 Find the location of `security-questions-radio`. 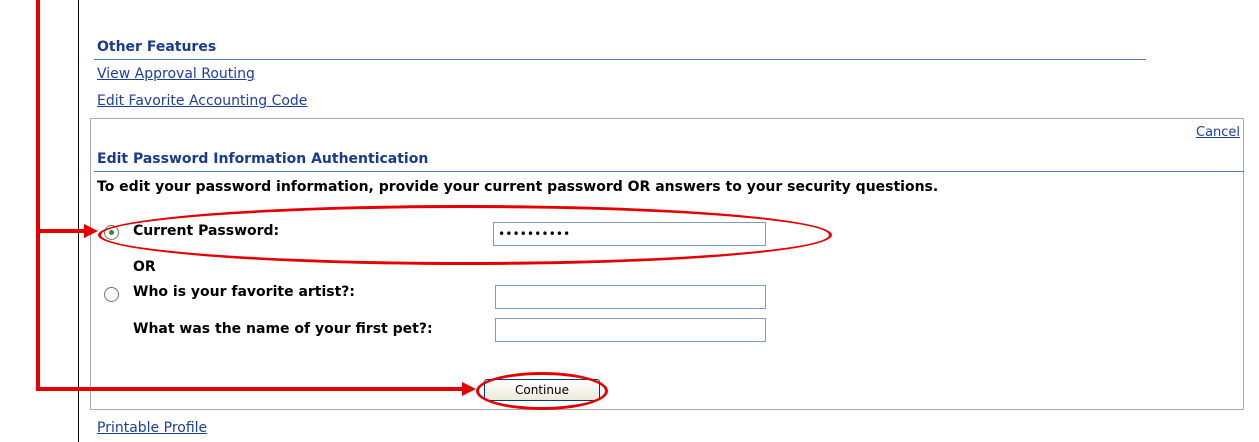

security-questions-radio is located at coordinates (111, 294).